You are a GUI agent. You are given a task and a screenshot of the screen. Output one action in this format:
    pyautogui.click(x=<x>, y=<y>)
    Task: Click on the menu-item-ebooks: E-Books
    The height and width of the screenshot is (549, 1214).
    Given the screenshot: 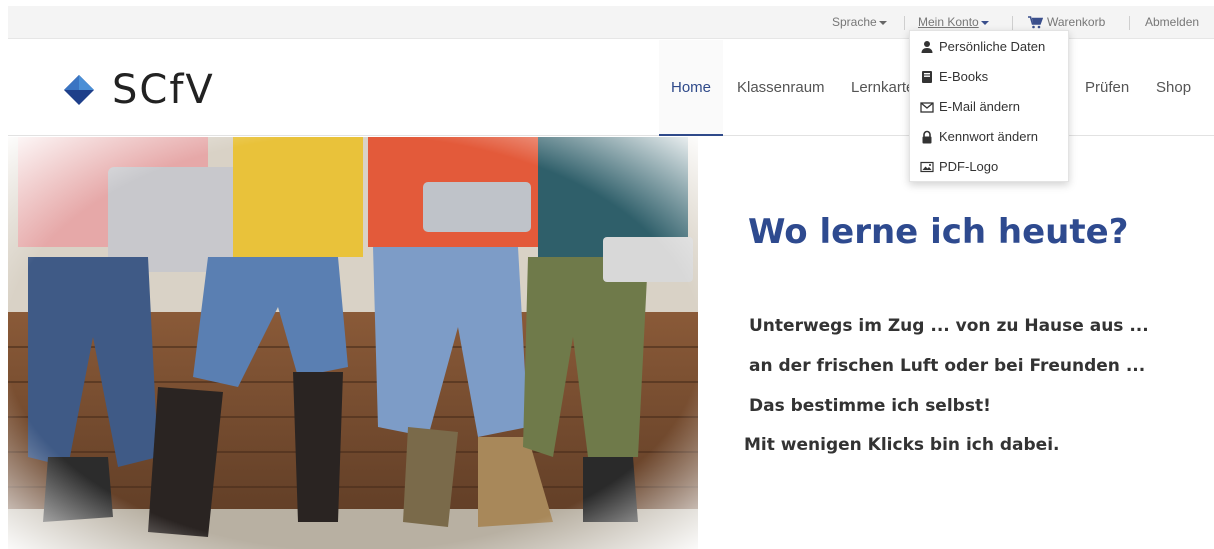 What is the action you would take?
    pyautogui.click(x=989, y=77)
    